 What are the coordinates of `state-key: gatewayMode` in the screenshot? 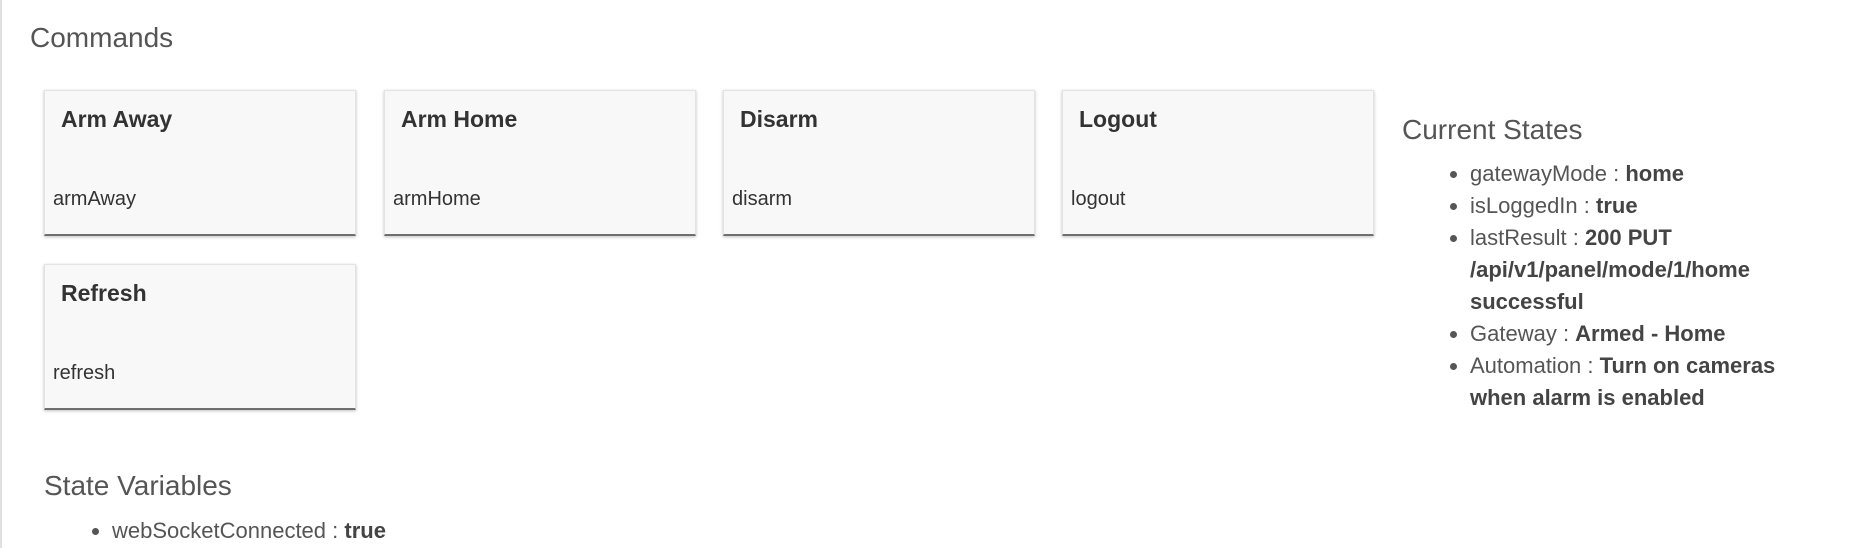 It's located at (1538, 173).